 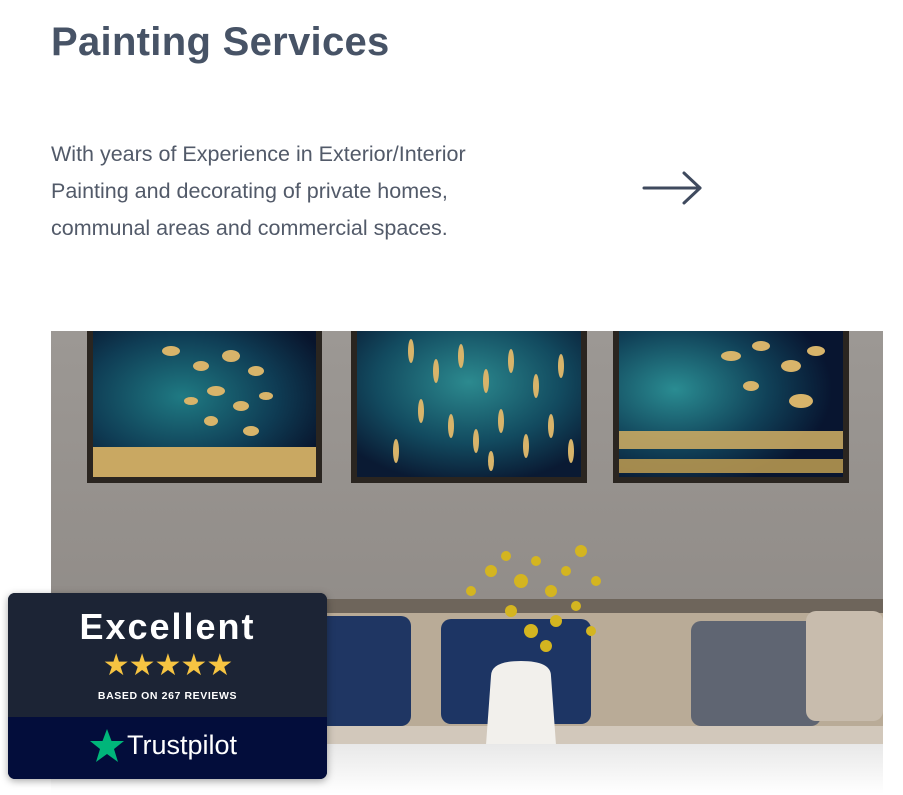 I want to click on page-title: Painting Services, so click(x=220, y=42).